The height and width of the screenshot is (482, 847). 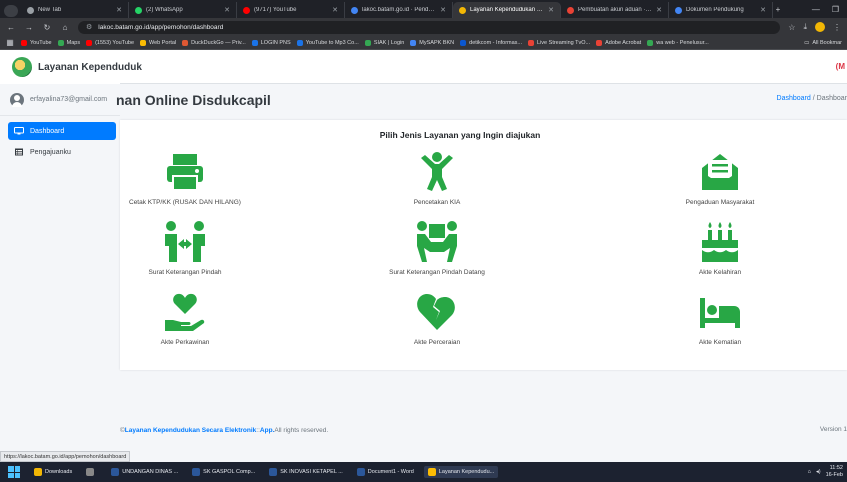 What do you see at coordinates (47, 27) in the screenshot?
I see `reload-icon: ↻` at bounding box center [47, 27].